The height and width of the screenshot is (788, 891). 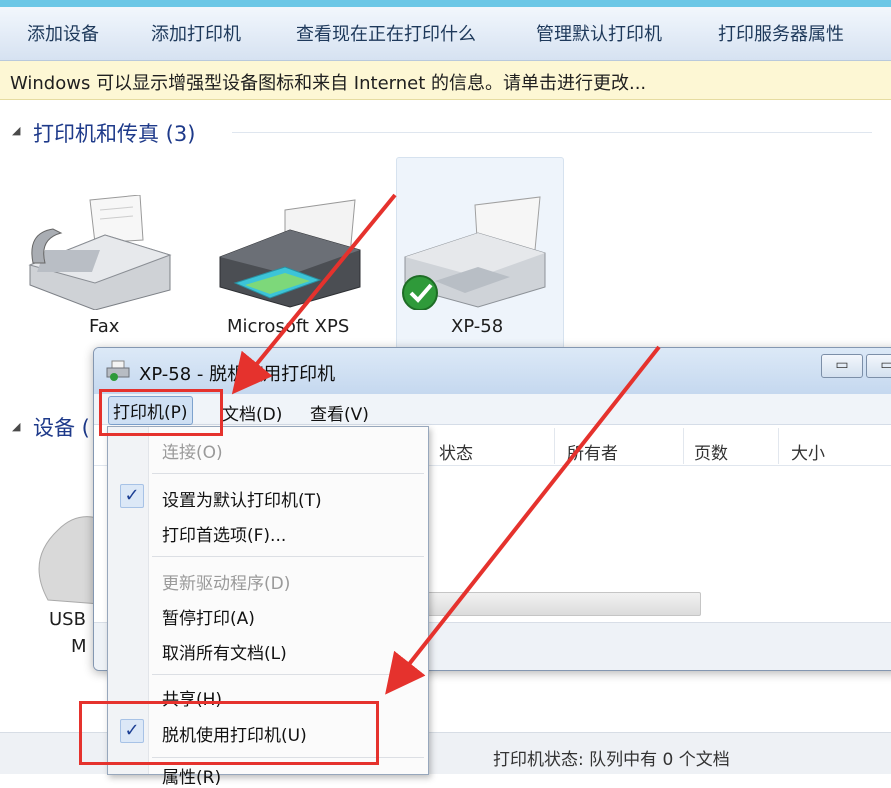 I want to click on menu-item-properties: 属性(R), so click(x=191, y=775).